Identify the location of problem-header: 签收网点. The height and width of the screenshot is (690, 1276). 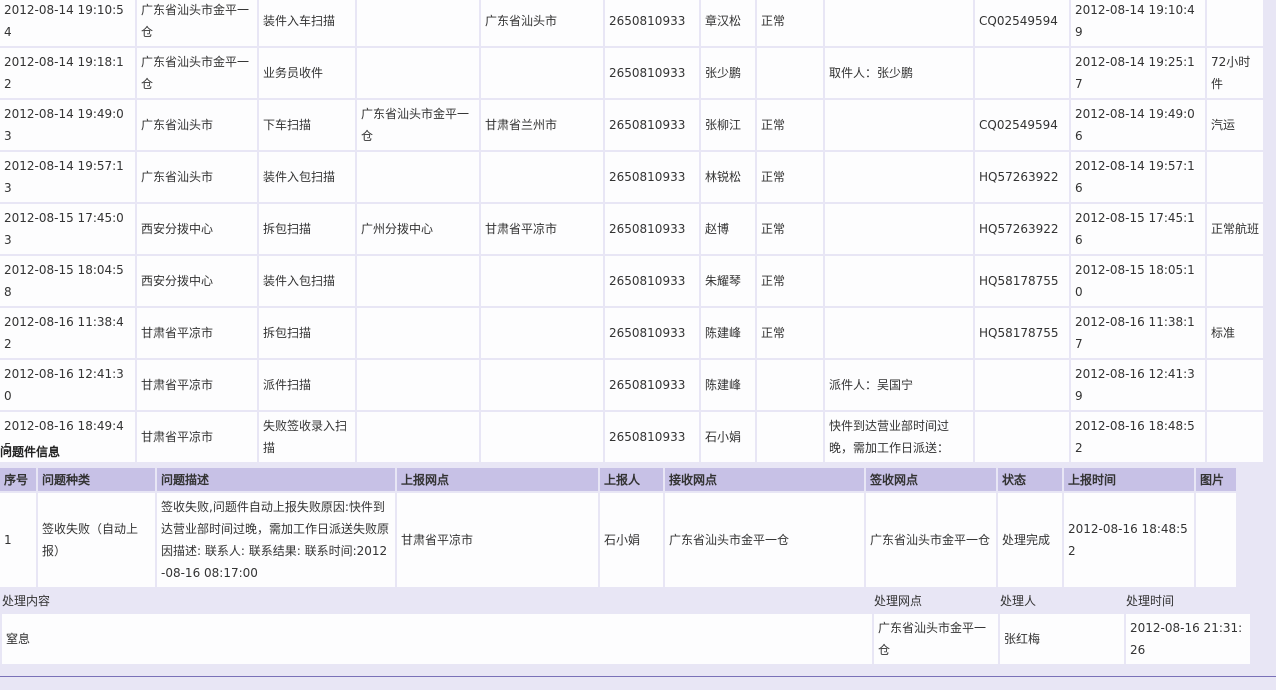
(931, 479).